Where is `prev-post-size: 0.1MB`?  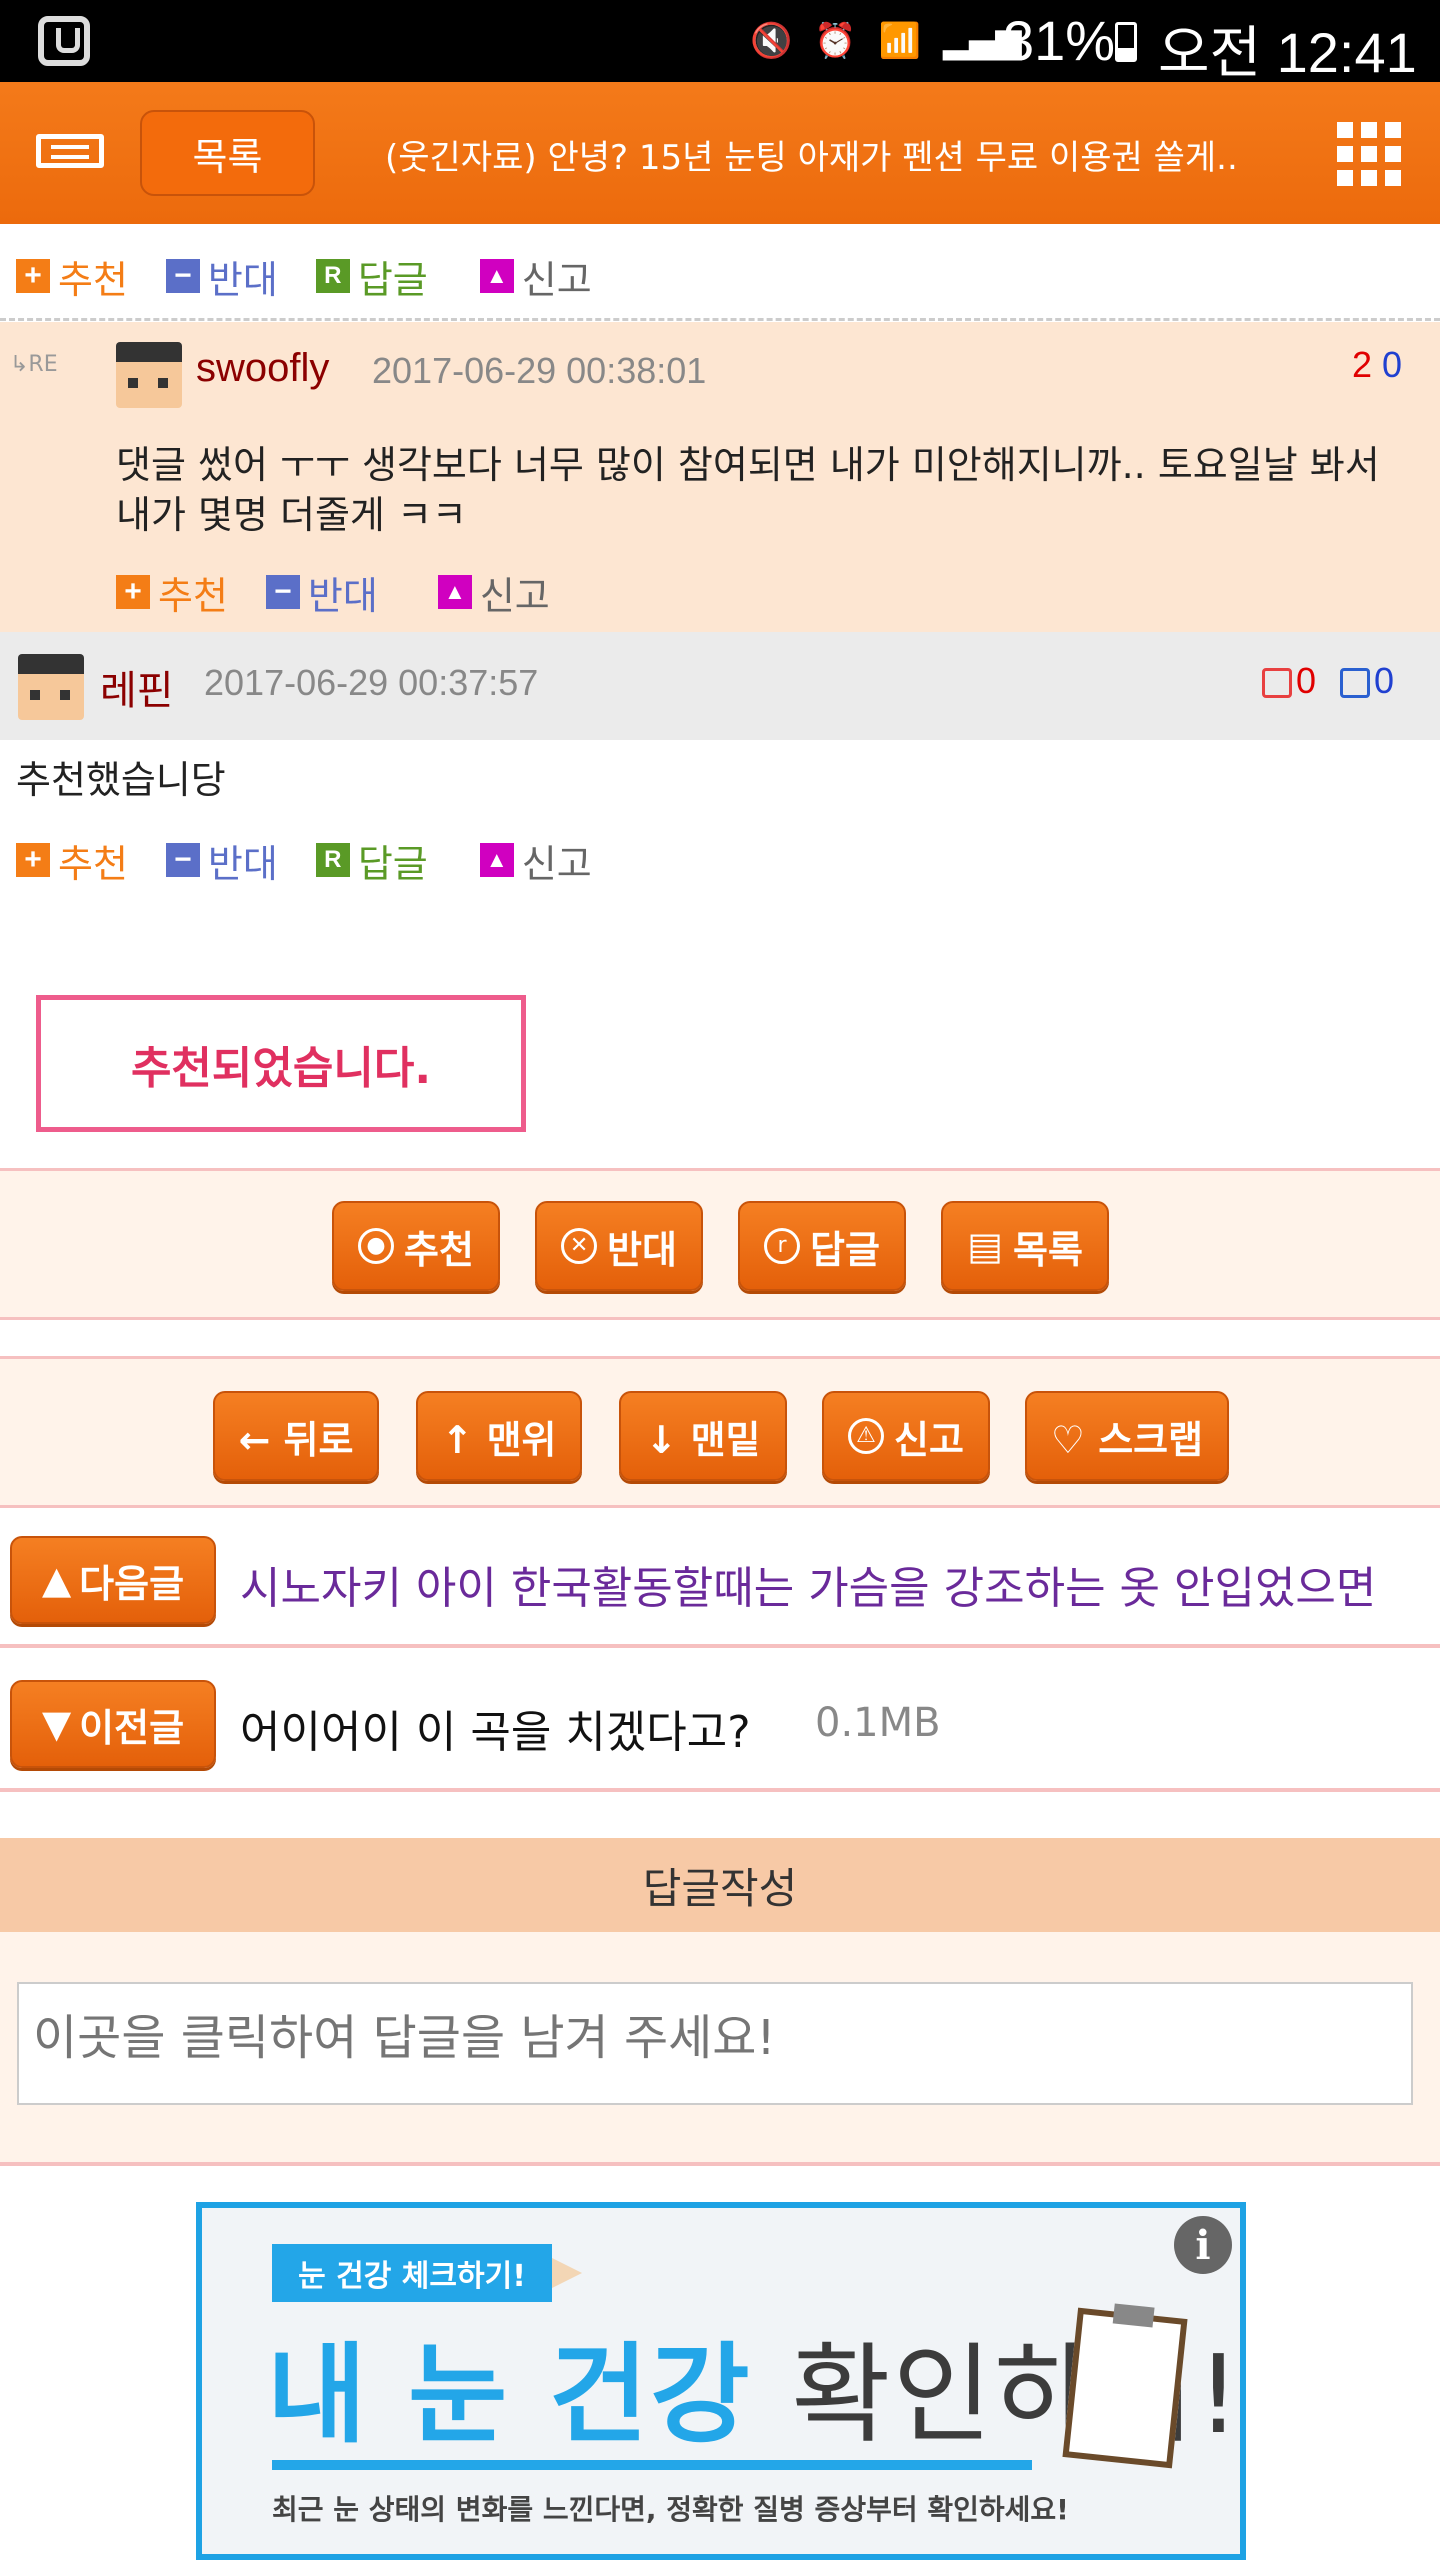
prev-post-size: 0.1MB is located at coordinates (878, 1723).